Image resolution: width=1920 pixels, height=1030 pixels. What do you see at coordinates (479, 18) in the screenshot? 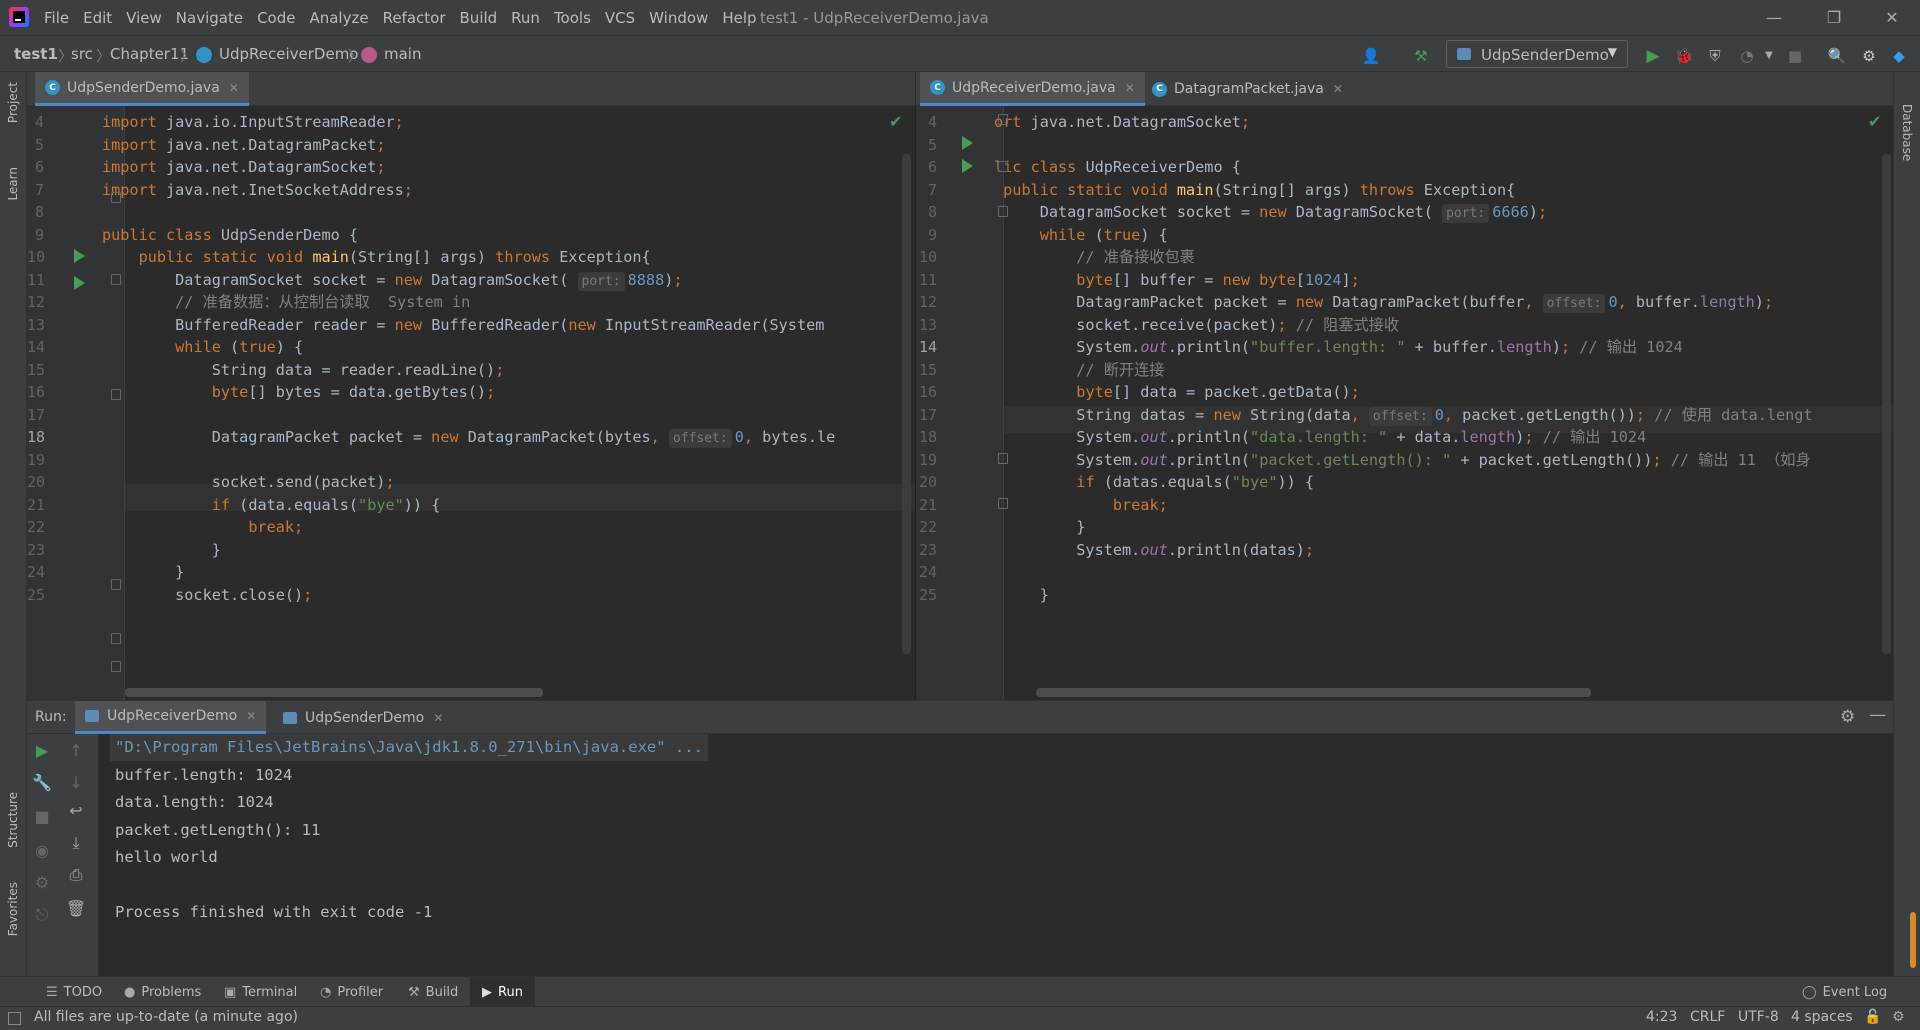
I see `menu-build: Build` at bounding box center [479, 18].